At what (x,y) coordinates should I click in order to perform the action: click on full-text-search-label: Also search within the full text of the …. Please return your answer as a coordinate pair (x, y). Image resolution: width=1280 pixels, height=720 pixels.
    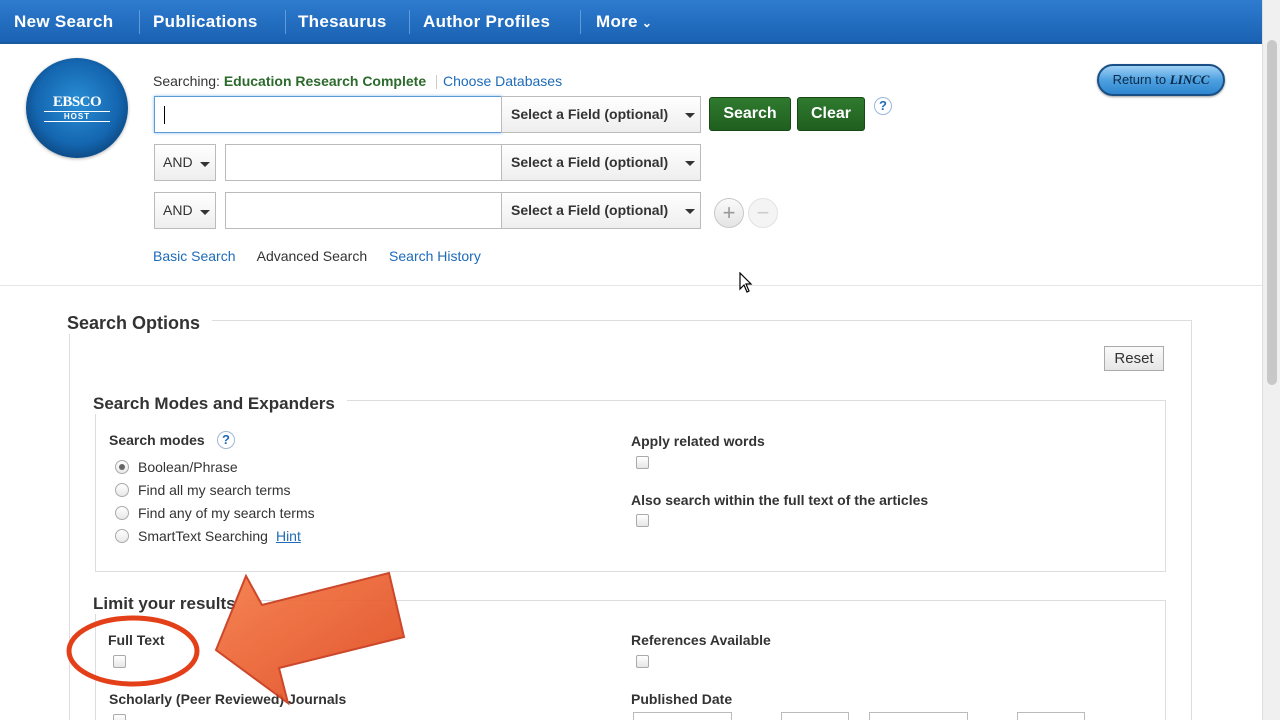
    Looking at the image, I should click on (780, 500).